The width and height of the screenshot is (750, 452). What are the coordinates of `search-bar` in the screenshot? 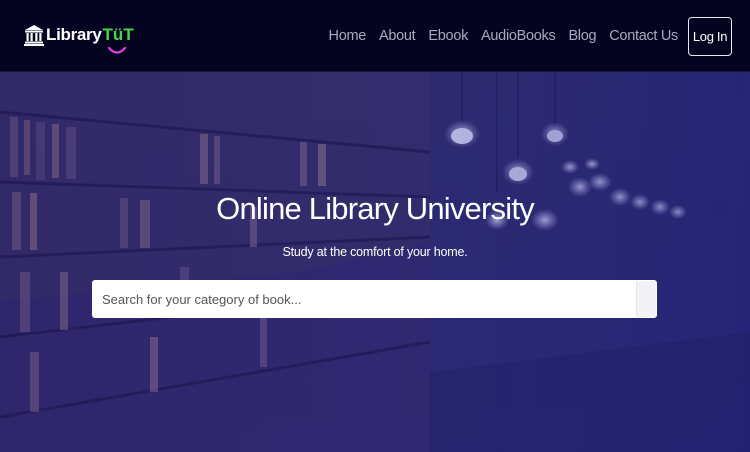 It's located at (374, 299).